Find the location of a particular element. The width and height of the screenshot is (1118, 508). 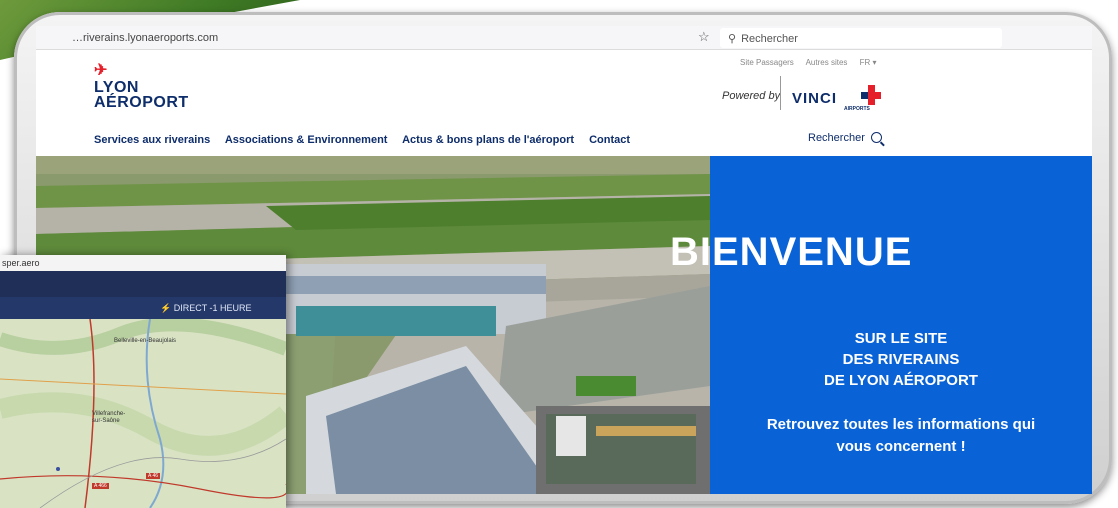

language-selector: FR ▾ is located at coordinates (868, 62).